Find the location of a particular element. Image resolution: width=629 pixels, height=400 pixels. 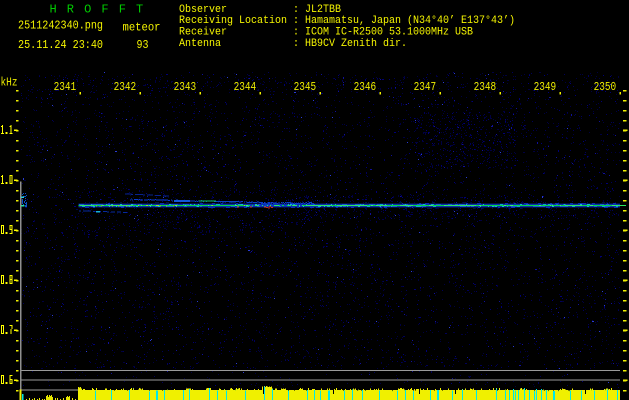

svg-text: 2344 is located at coordinates (245, 87).